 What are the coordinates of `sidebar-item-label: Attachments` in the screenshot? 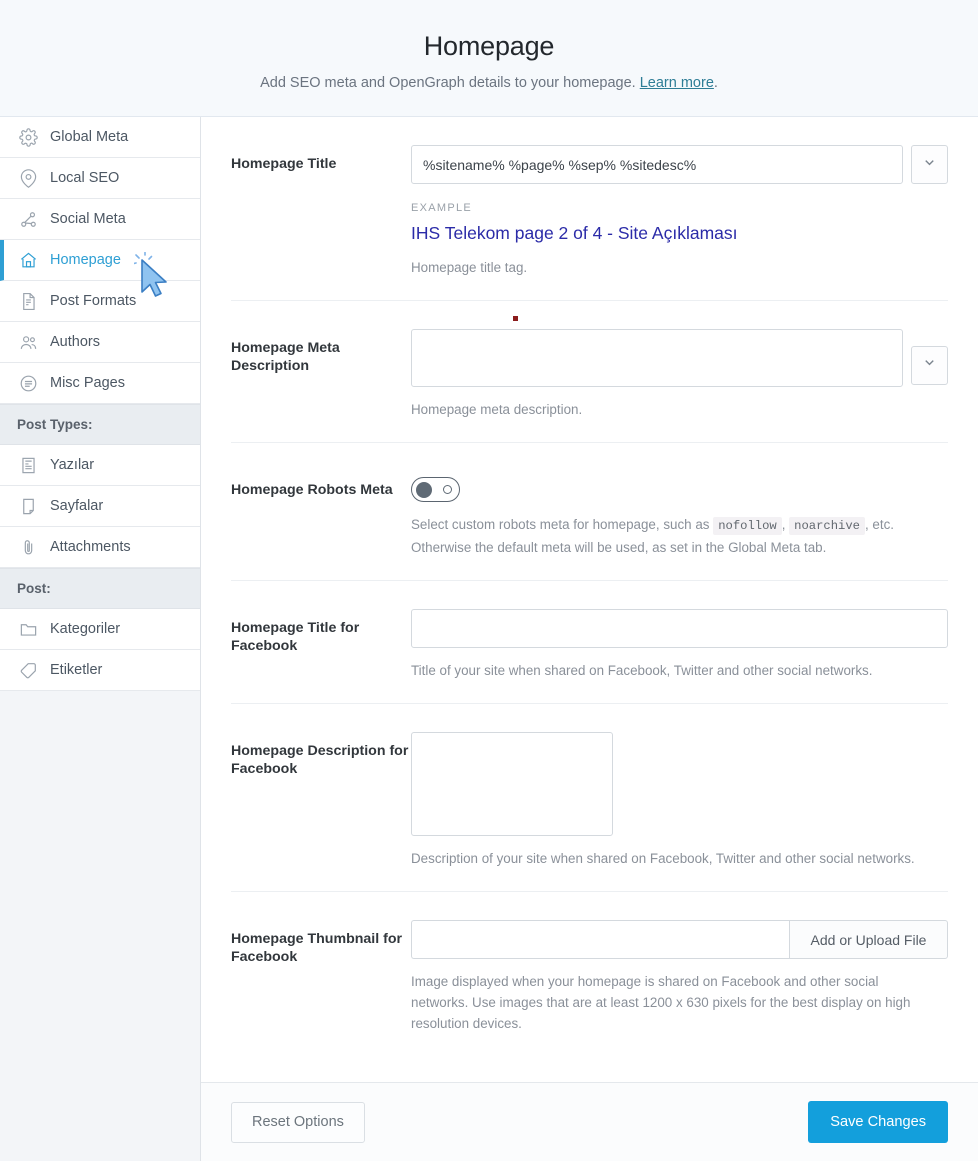 It's located at (90, 547).